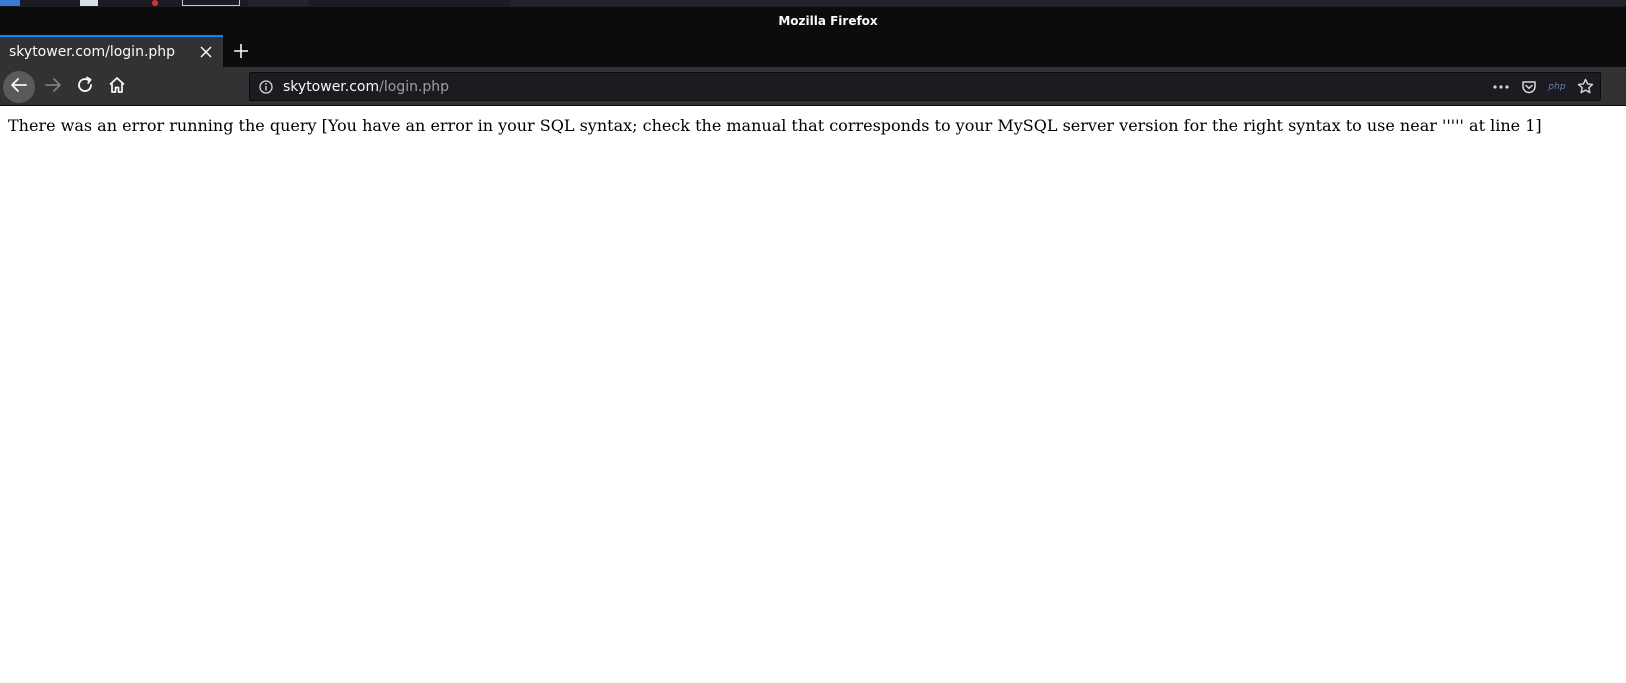 This screenshot has height=683, width=1626. I want to click on back-arrow-icon, so click(19, 87).